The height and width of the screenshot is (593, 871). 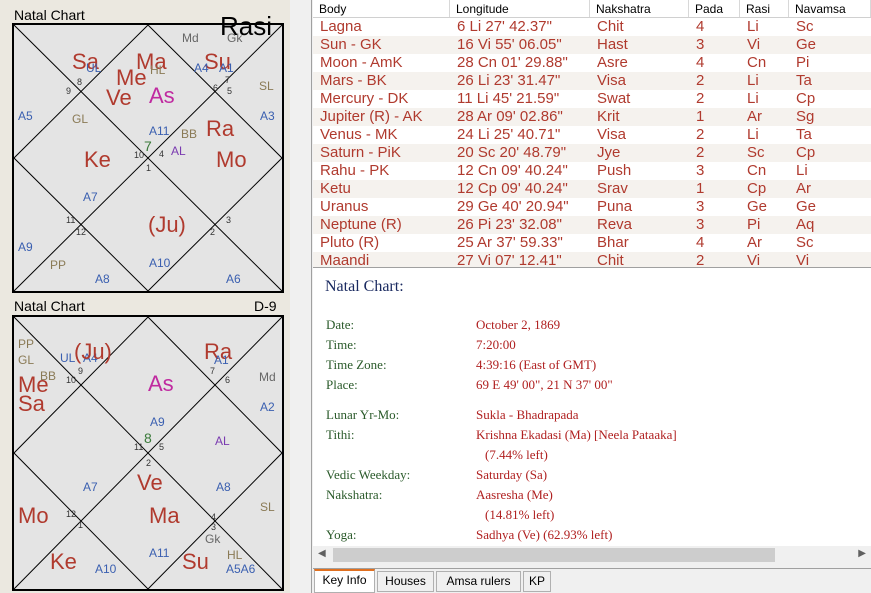 I want to click on table-row: Moon - AmK 28 Cn 01' 29.88" Asre 4 Cn Pi, so click(x=592, y=63).